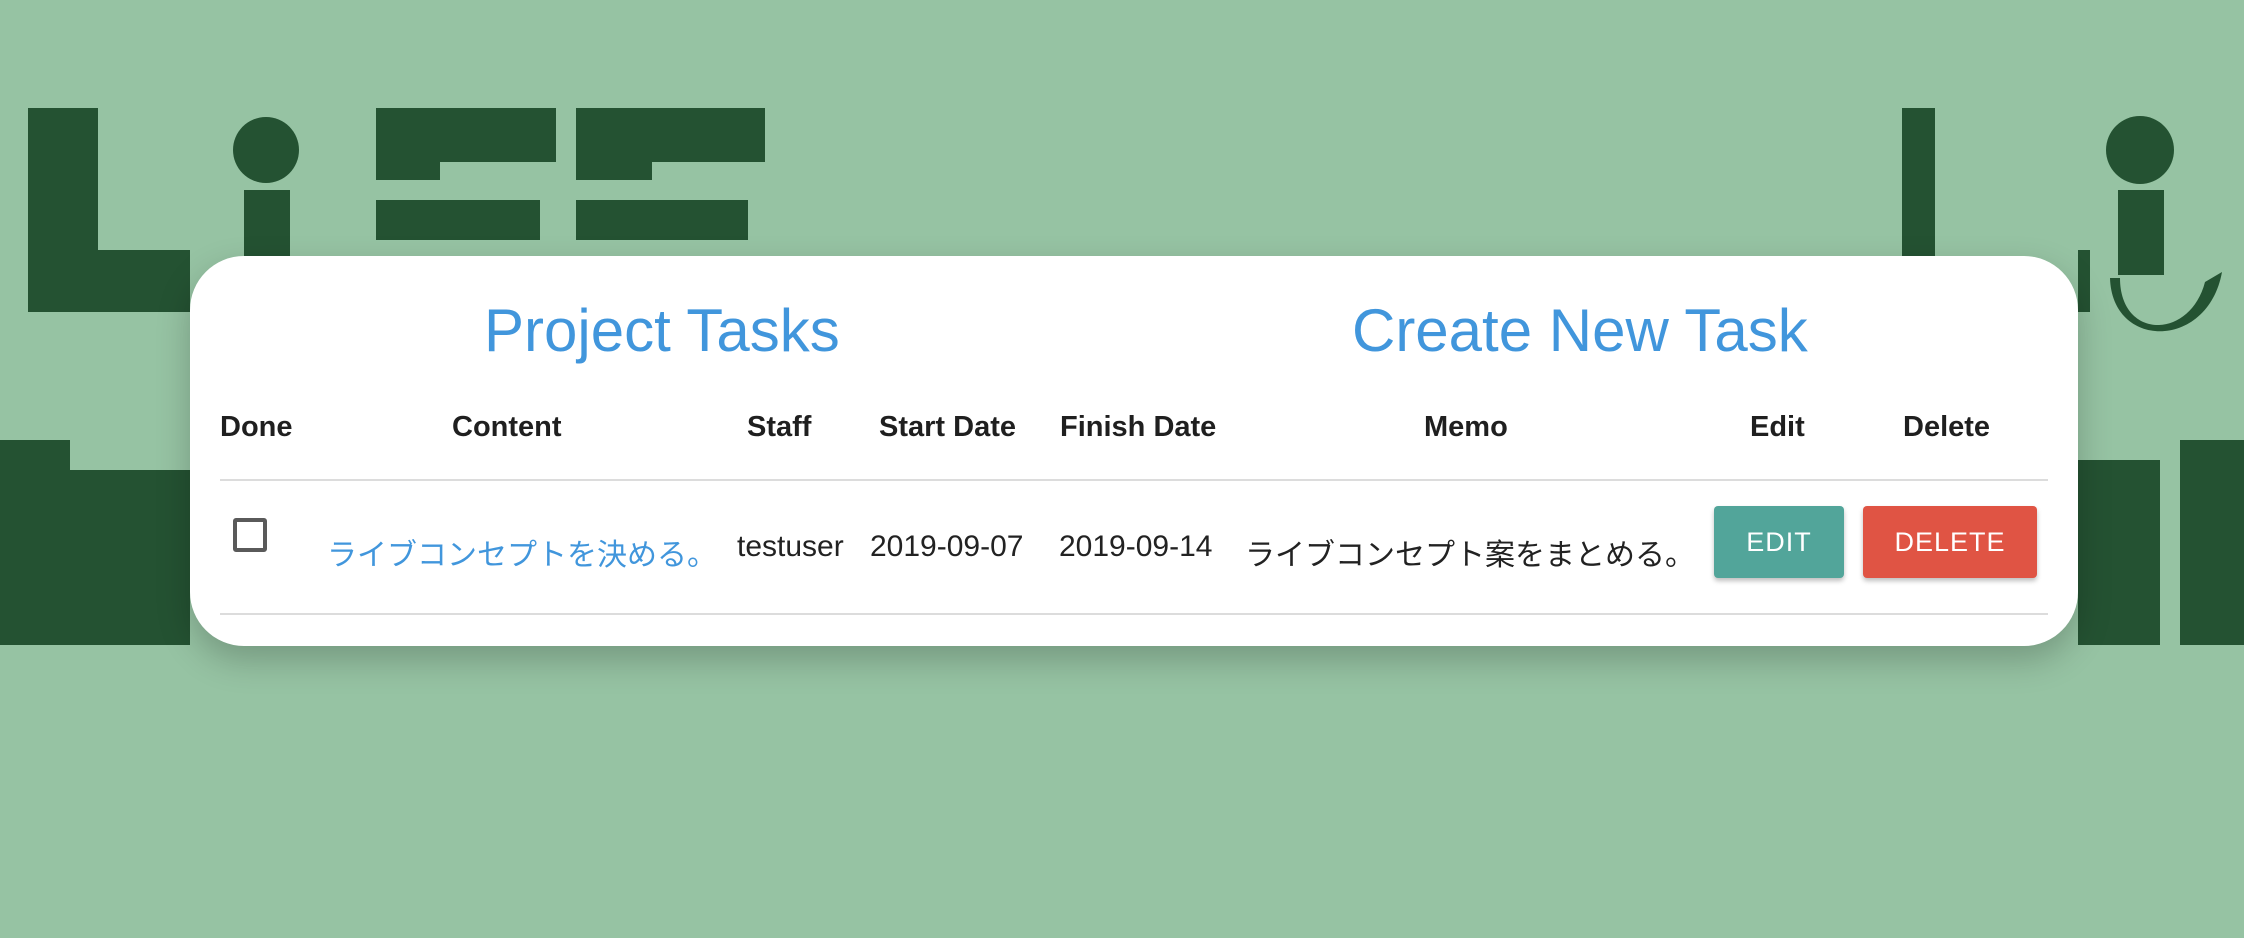 This screenshot has width=2244, height=938. What do you see at coordinates (522, 552) in the screenshot?
I see `task-content-link: ライブコンセプトを決める。` at bounding box center [522, 552].